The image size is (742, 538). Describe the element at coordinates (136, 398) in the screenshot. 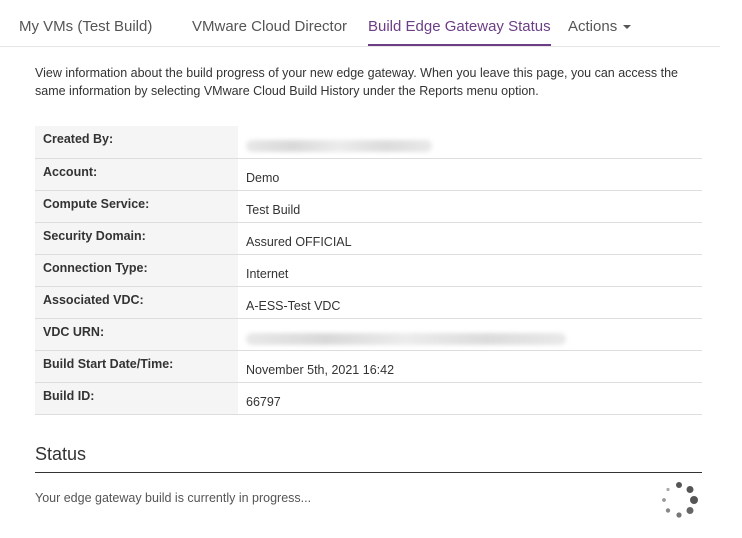

I see `build-id-label: Build ID:` at that location.